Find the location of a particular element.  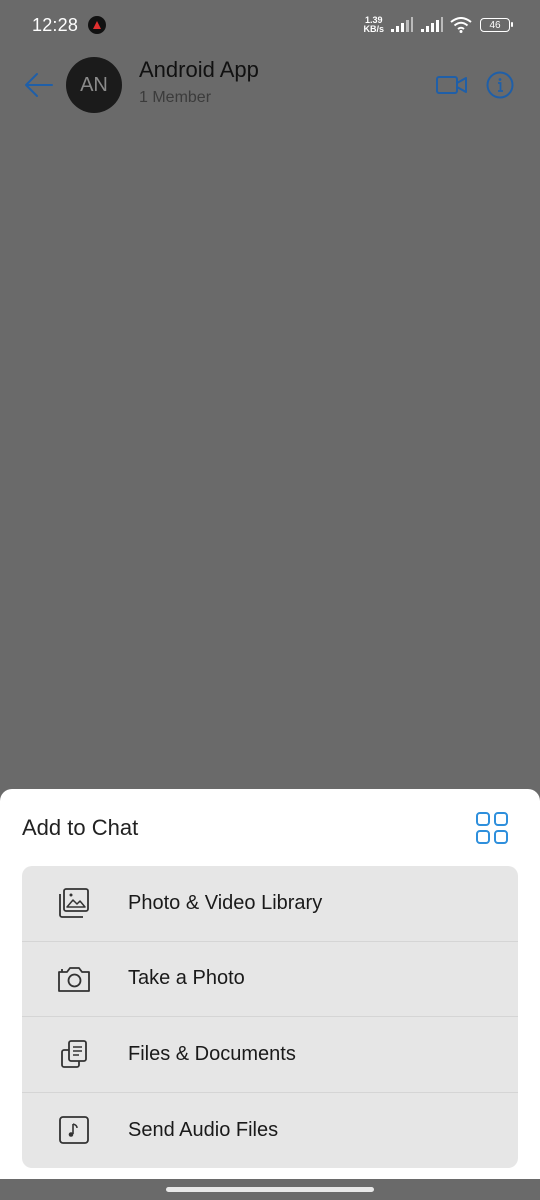

header-actions is located at coordinates (475, 85).